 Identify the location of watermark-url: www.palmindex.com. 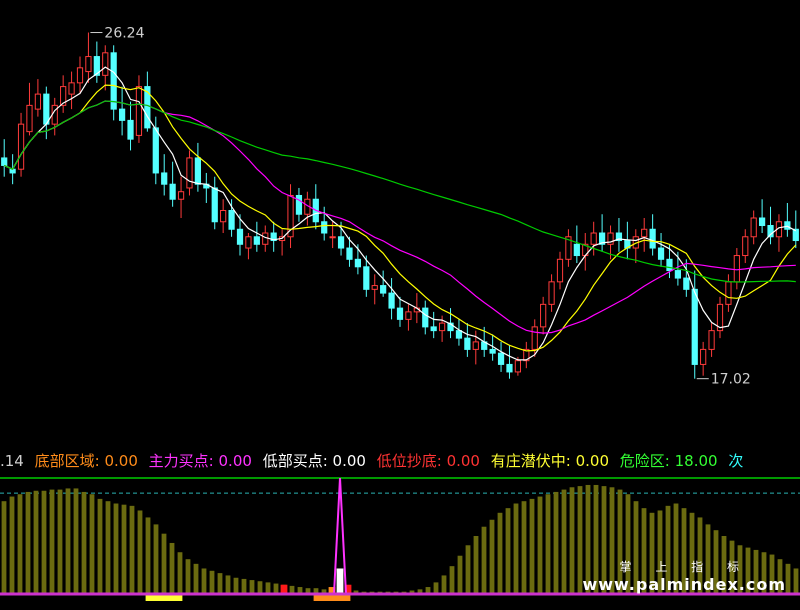
(684, 584).